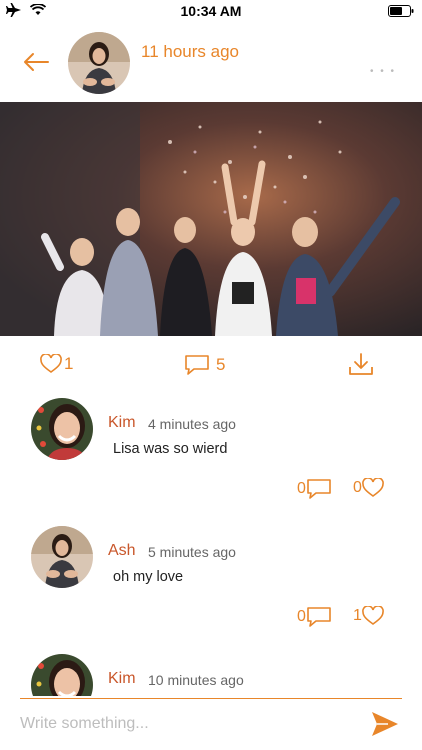 The image size is (422, 750). Describe the element at coordinates (148, 577) in the screenshot. I see `comment-text: oh my love` at that location.